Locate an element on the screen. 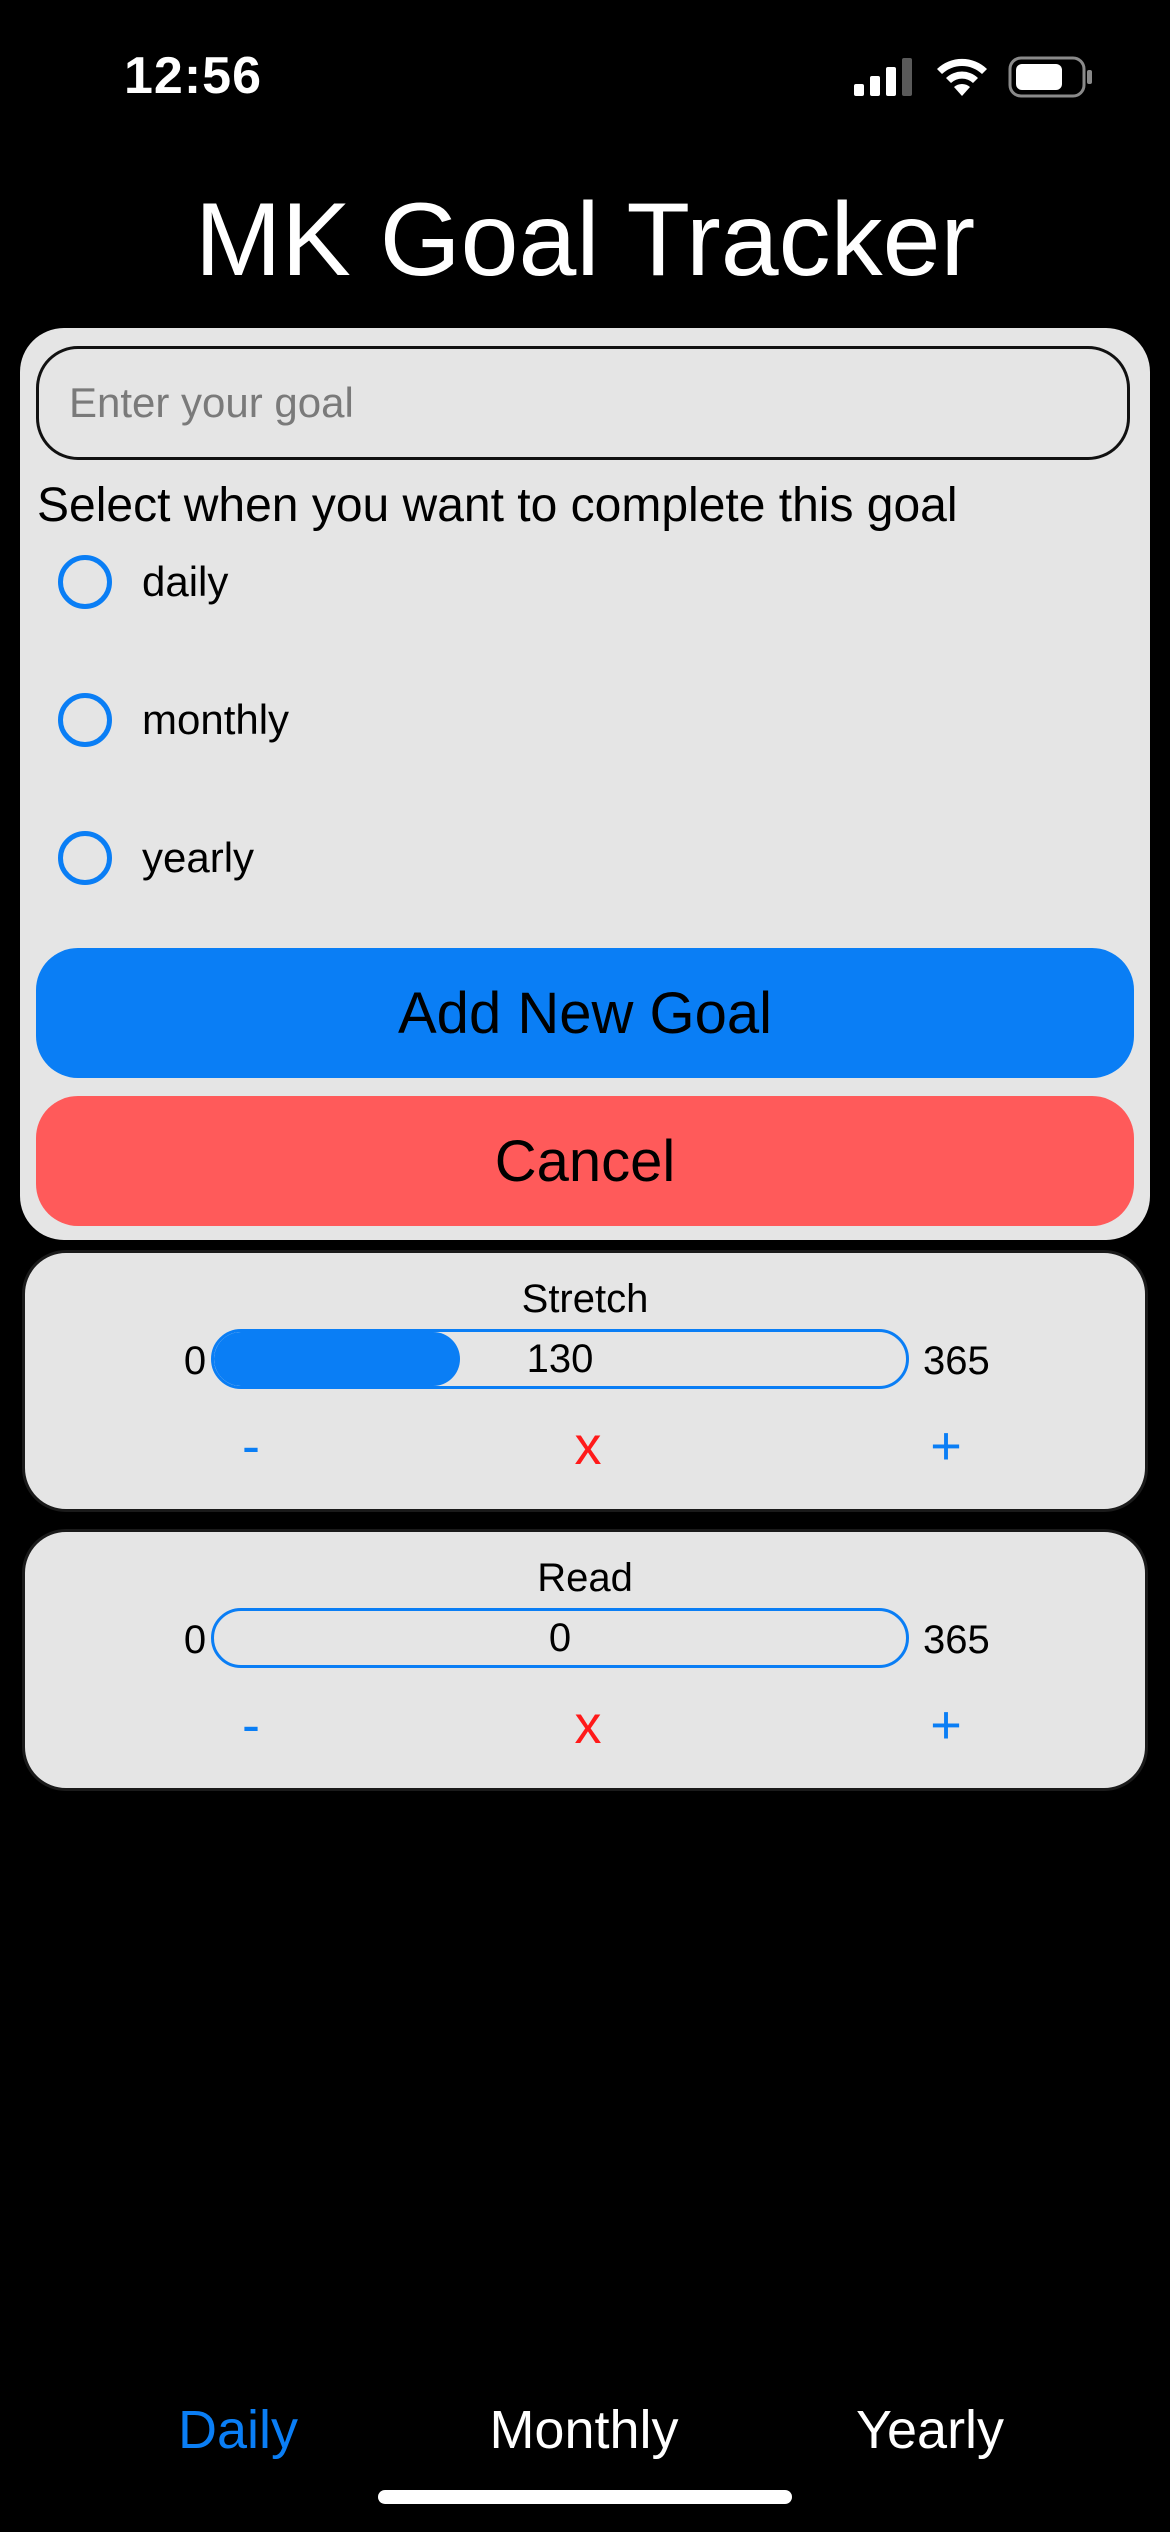  goal-card-stretch: Stretch 0 130 365 - x + is located at coordinates (585, 1381).